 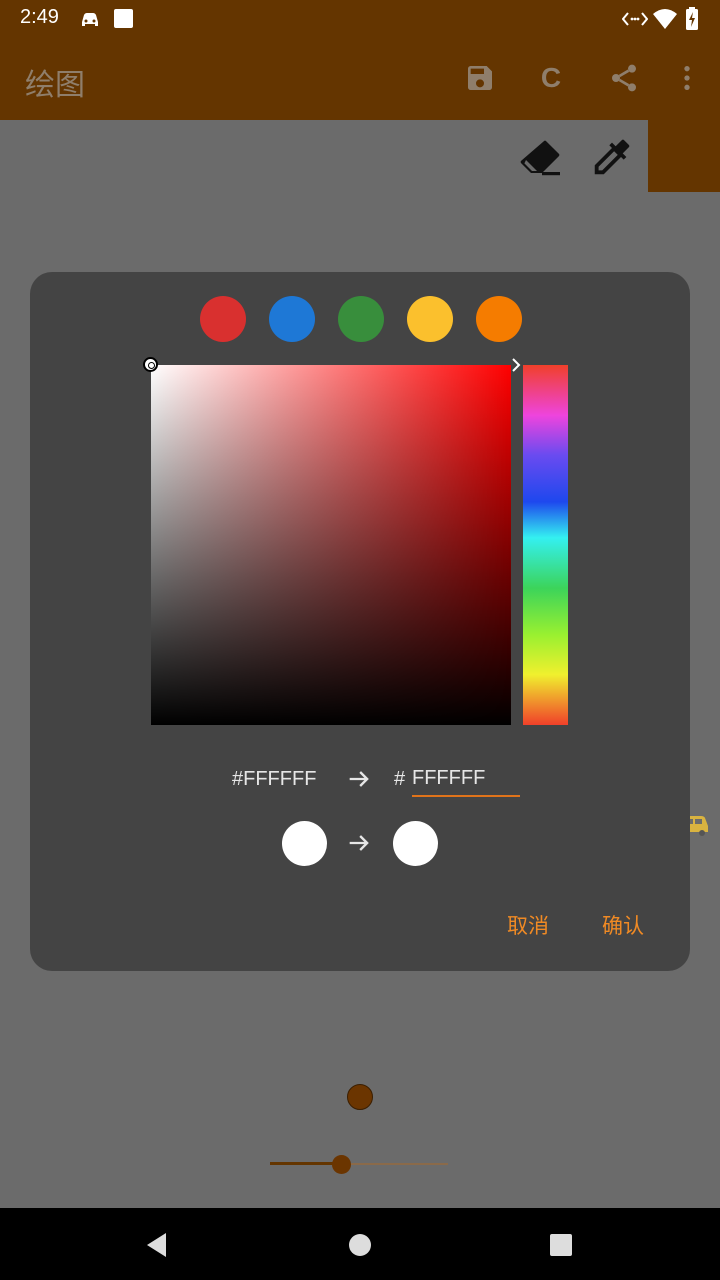 I want to click on new-color-preview, so click(x=415, y=843).